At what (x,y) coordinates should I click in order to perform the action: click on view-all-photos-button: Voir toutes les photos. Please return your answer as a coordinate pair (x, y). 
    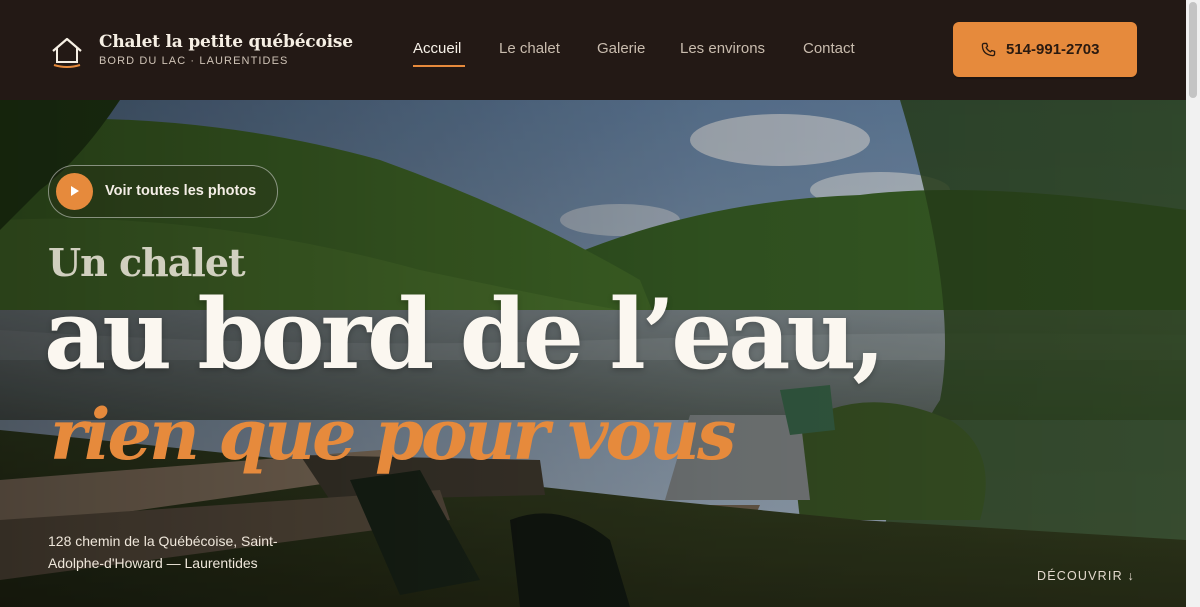
    Looking at the image, I should click on (163, 191).